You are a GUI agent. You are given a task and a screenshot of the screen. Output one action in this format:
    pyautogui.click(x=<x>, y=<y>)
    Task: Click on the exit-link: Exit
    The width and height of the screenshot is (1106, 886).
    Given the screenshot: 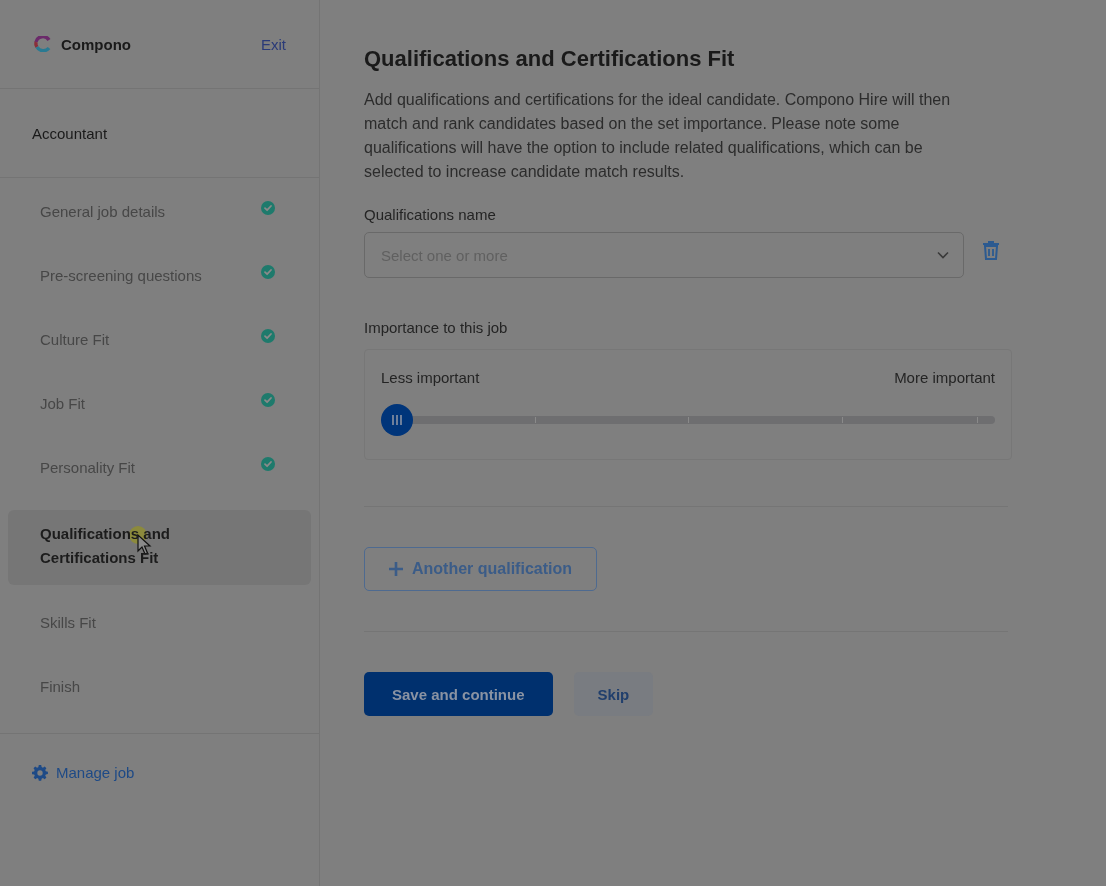 What is the action you would take?
    pyautogui.click(x=273, y=44)
    